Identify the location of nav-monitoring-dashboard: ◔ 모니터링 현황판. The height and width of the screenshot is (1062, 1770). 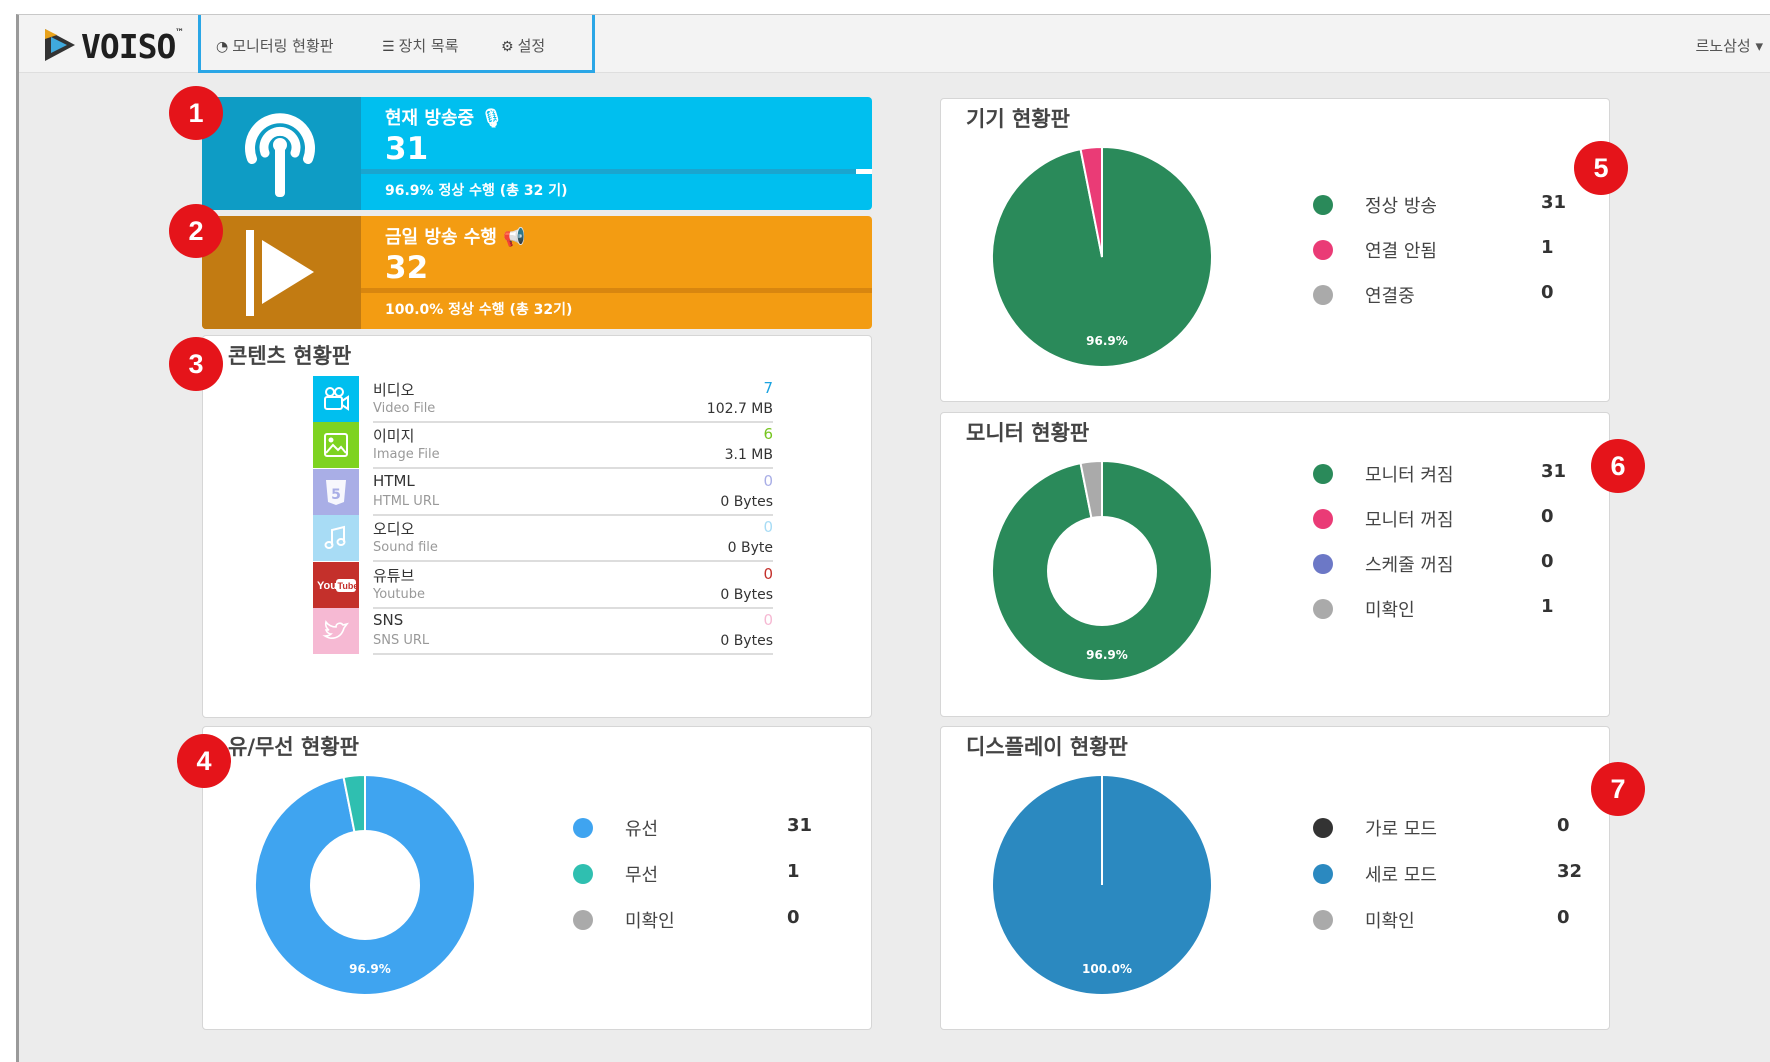
(275, 45).